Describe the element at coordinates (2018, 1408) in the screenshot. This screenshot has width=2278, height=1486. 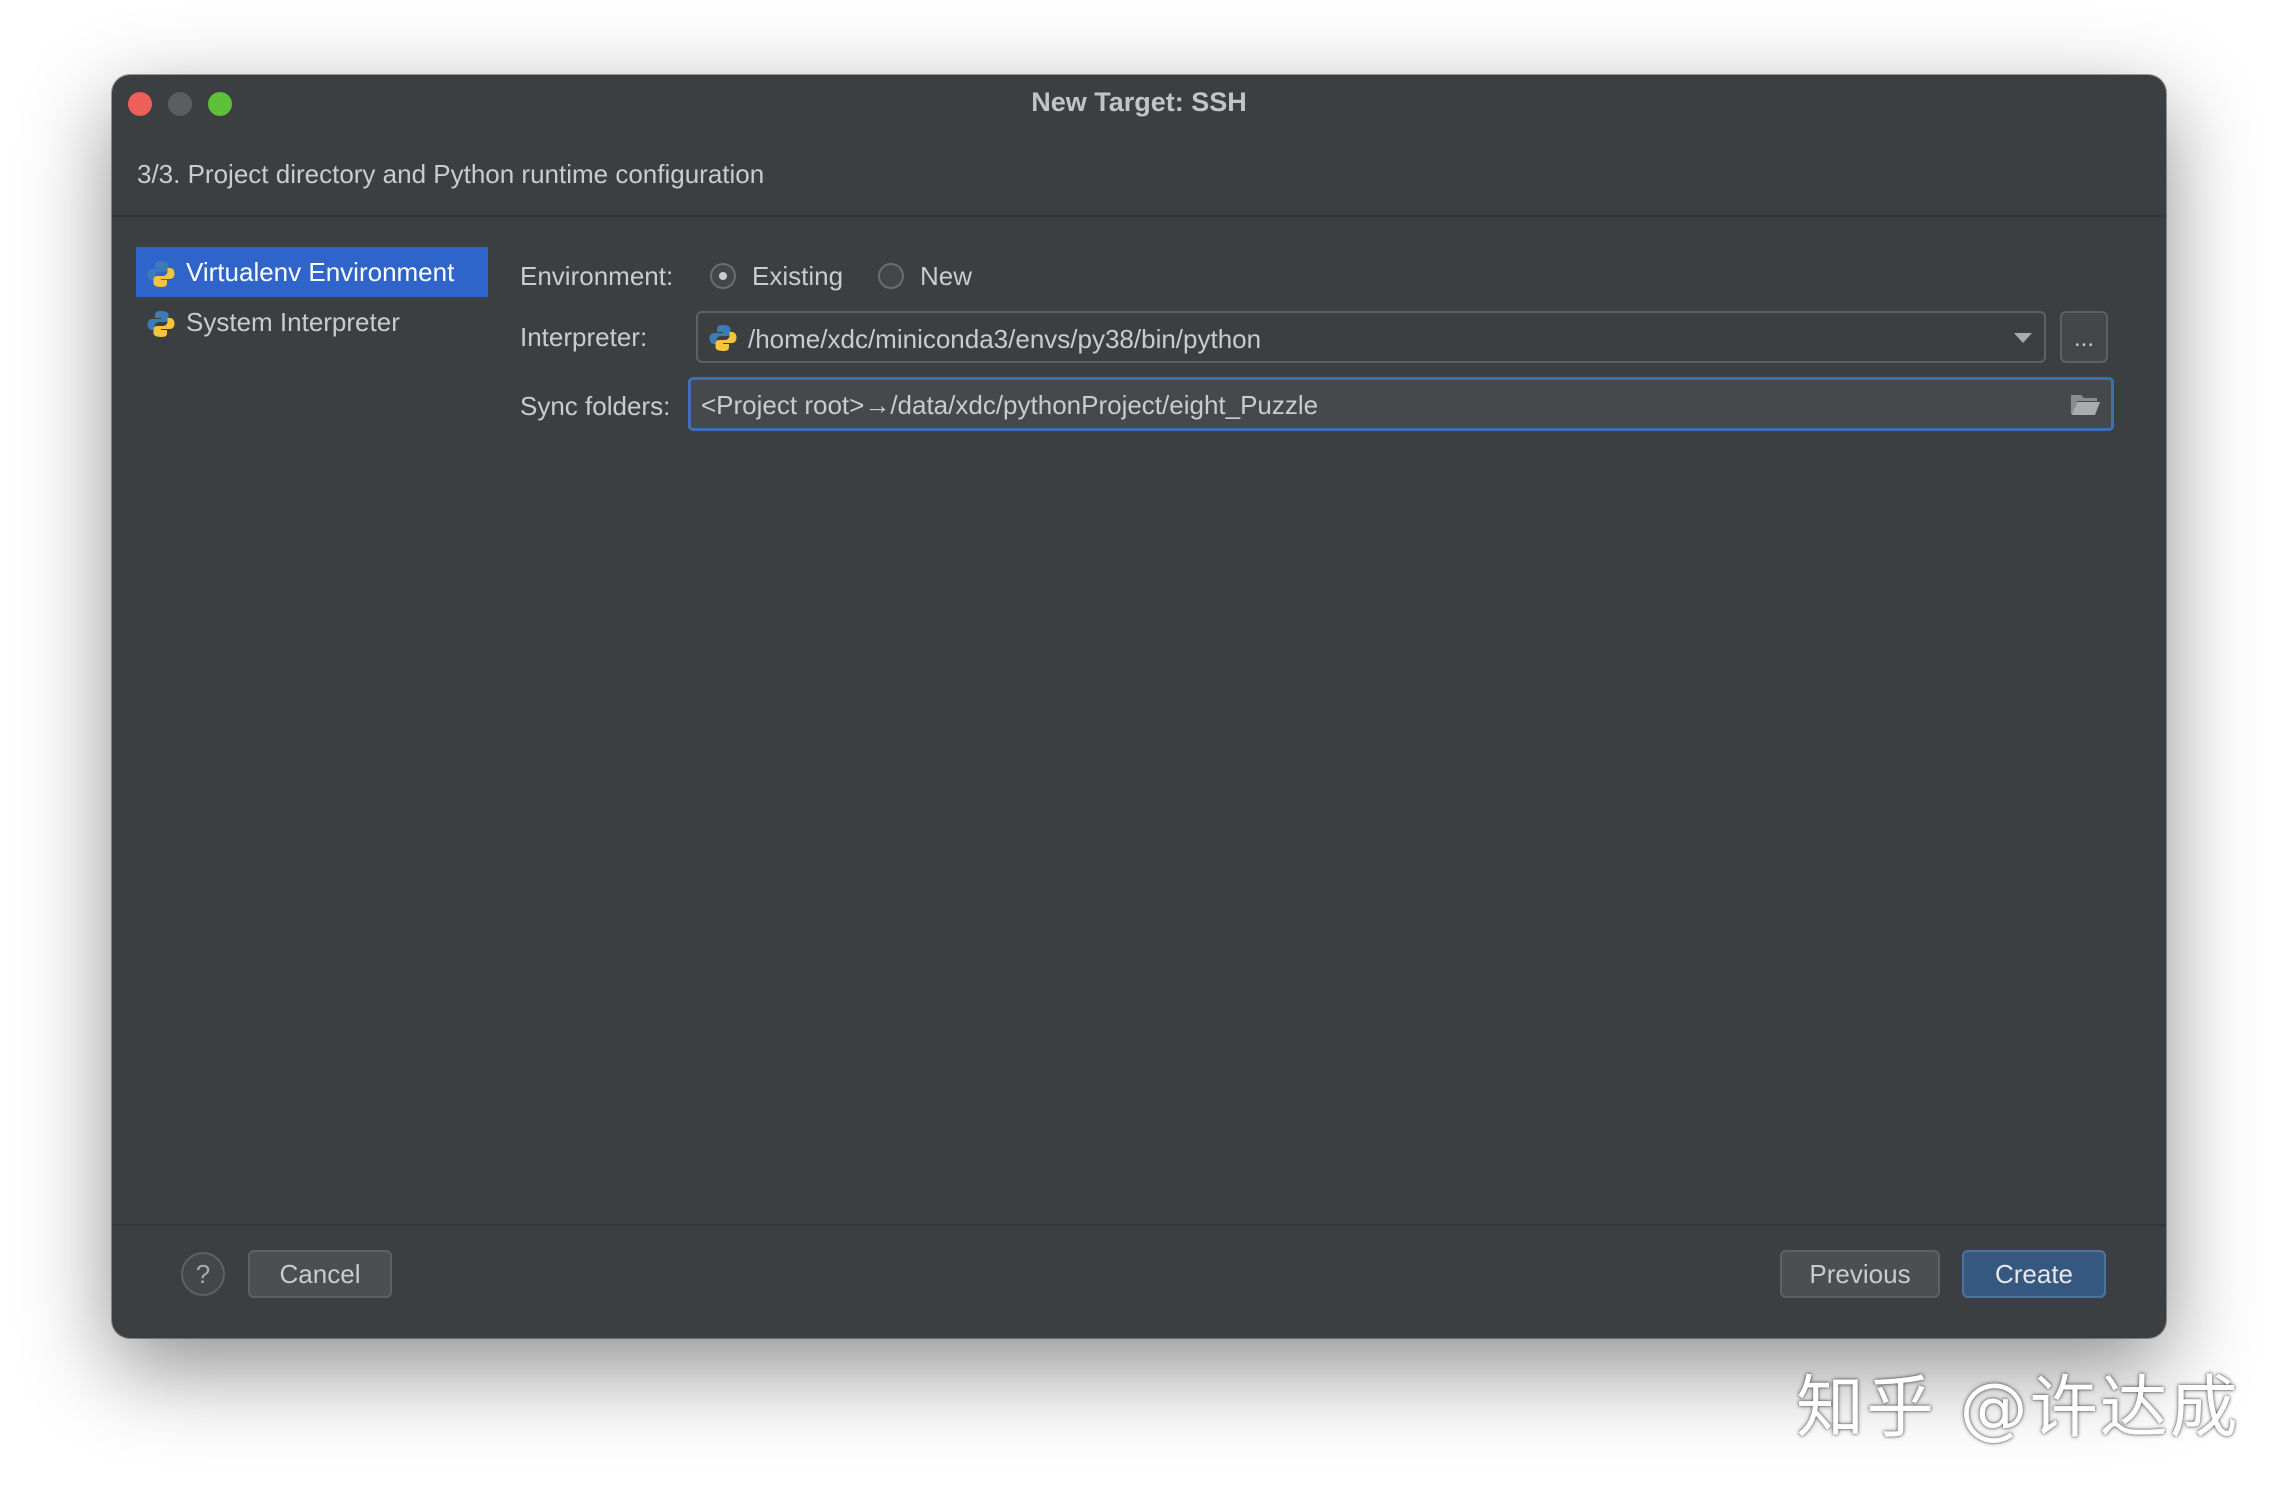
I see `watermark-text: 知乎 @许达成` at that location.